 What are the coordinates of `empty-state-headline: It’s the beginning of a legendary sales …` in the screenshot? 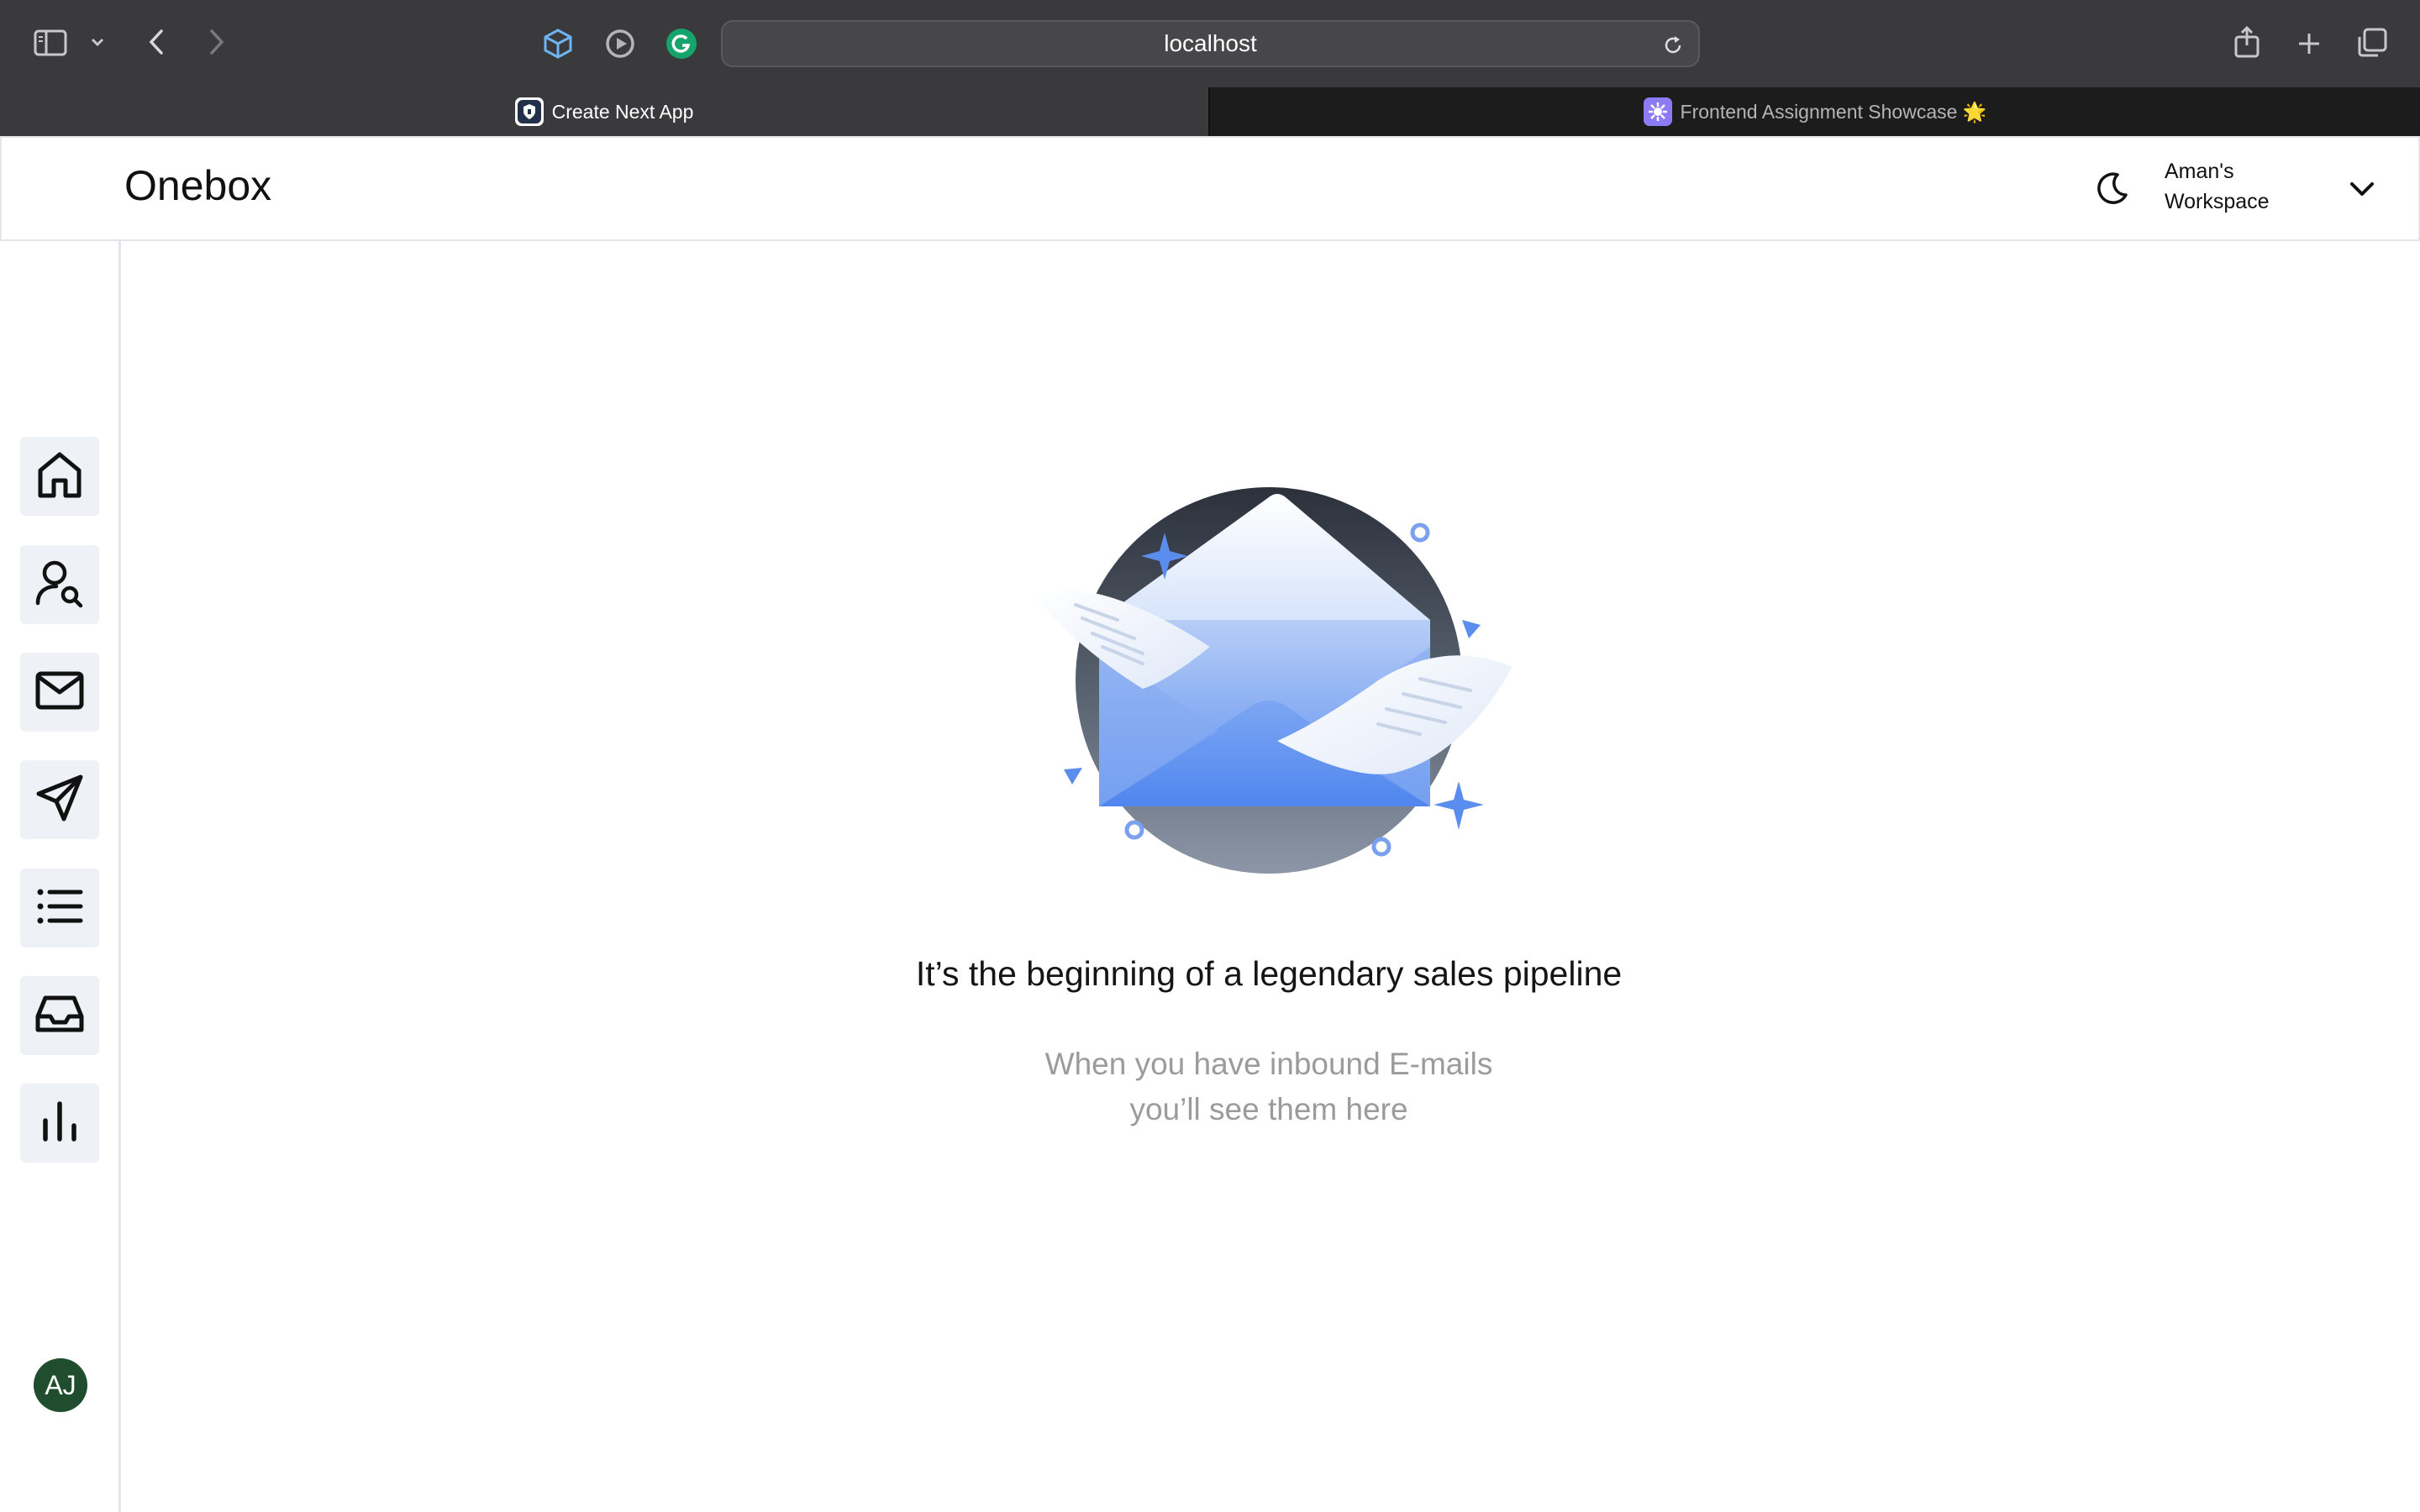 It's located at (1269, 973).